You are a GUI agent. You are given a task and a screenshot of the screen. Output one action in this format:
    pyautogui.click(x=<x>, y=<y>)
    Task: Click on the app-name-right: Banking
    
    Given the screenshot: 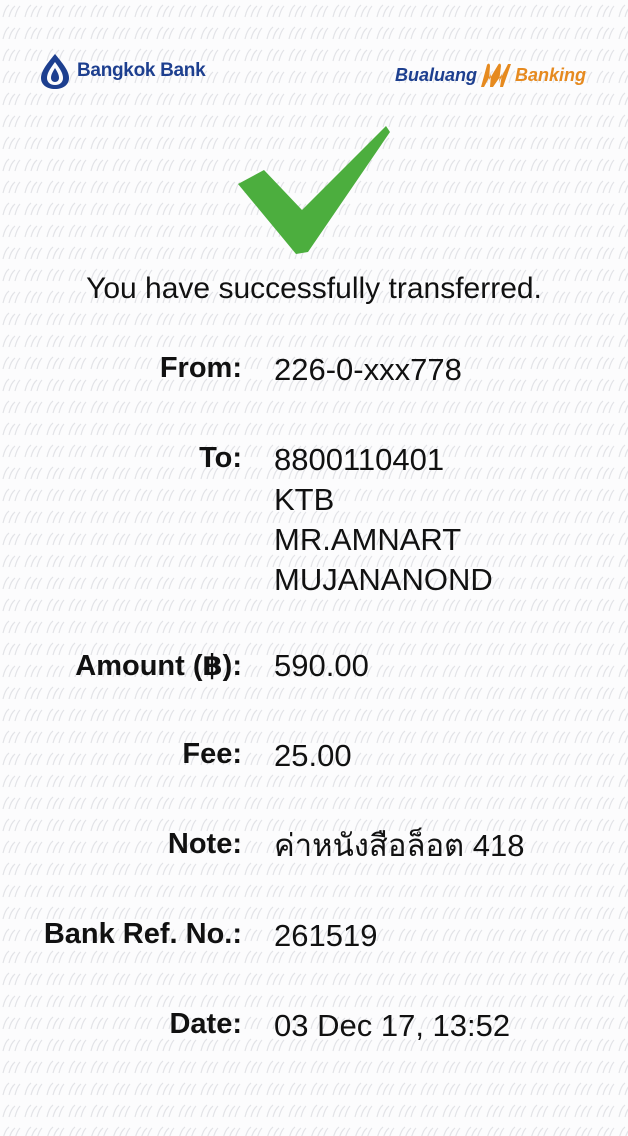 What is the action you would take?
    pyautogui.click(x=550, y=74)
    